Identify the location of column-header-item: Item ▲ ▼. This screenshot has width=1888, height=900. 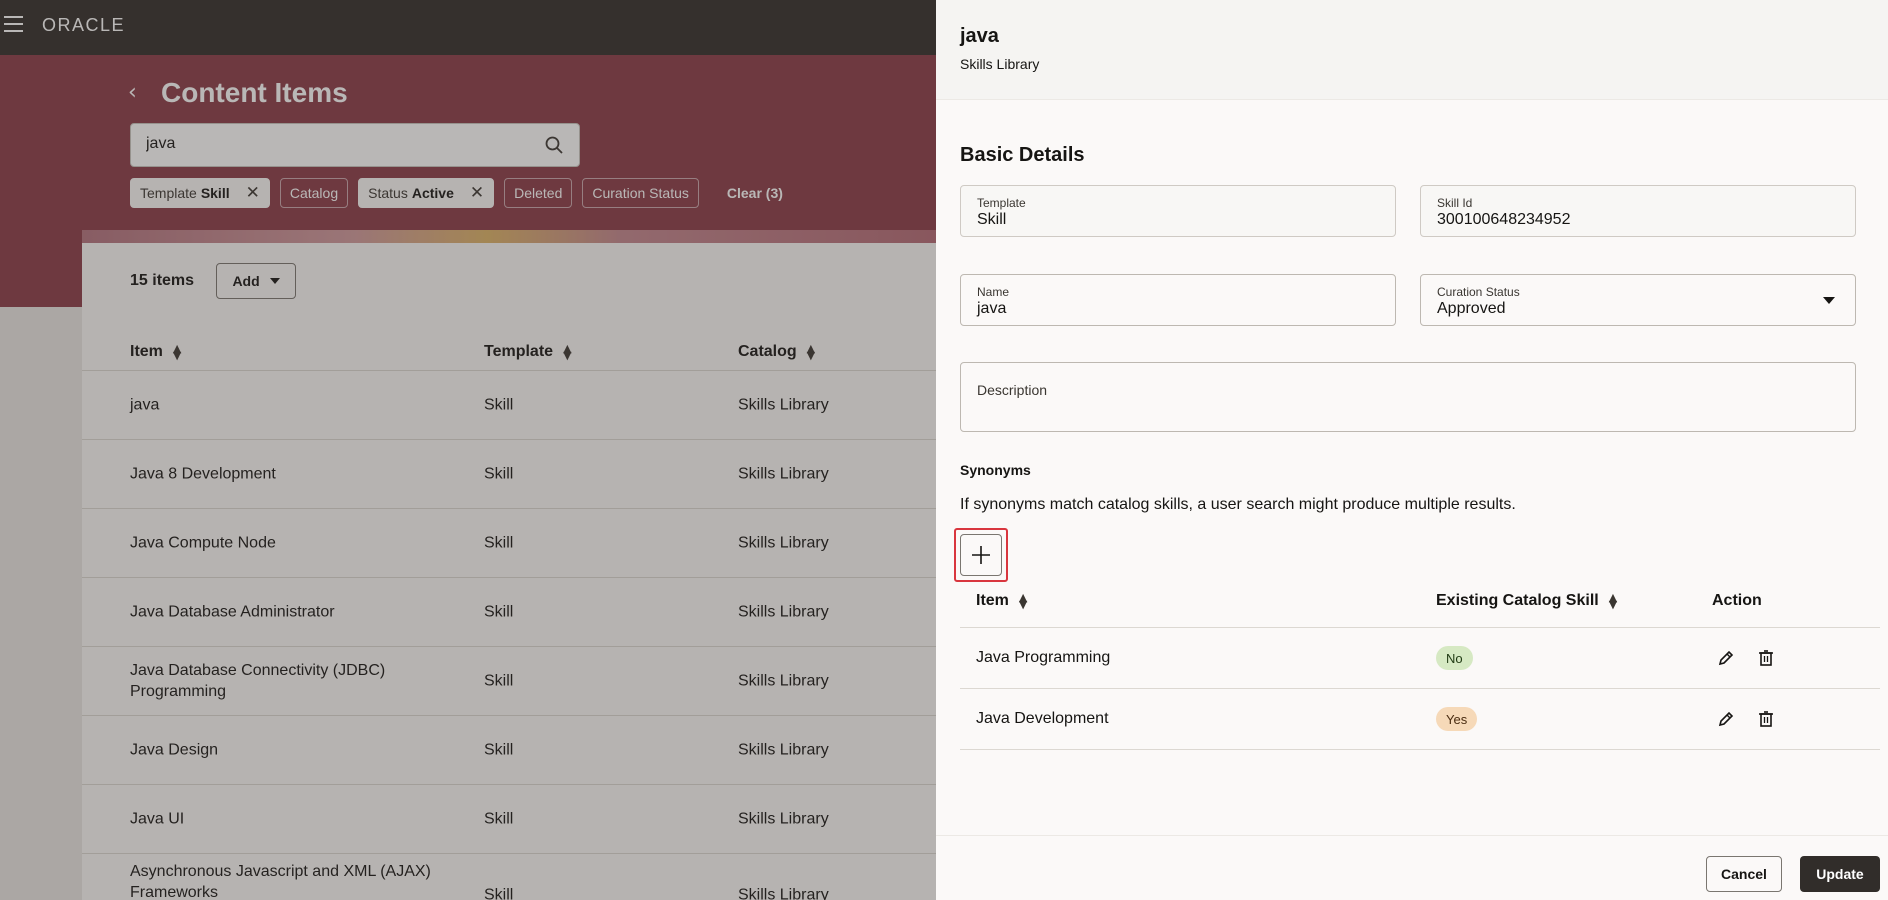
(1001, 601).